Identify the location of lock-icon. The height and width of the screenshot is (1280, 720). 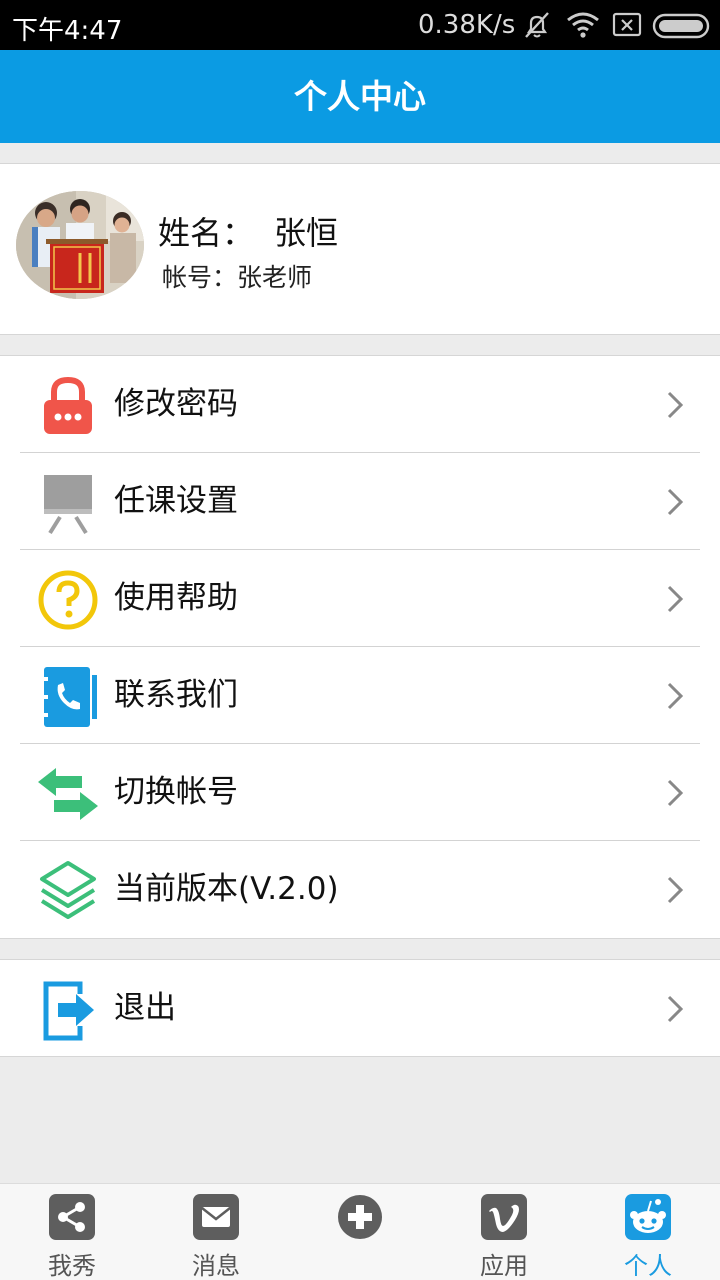
(68, 405).